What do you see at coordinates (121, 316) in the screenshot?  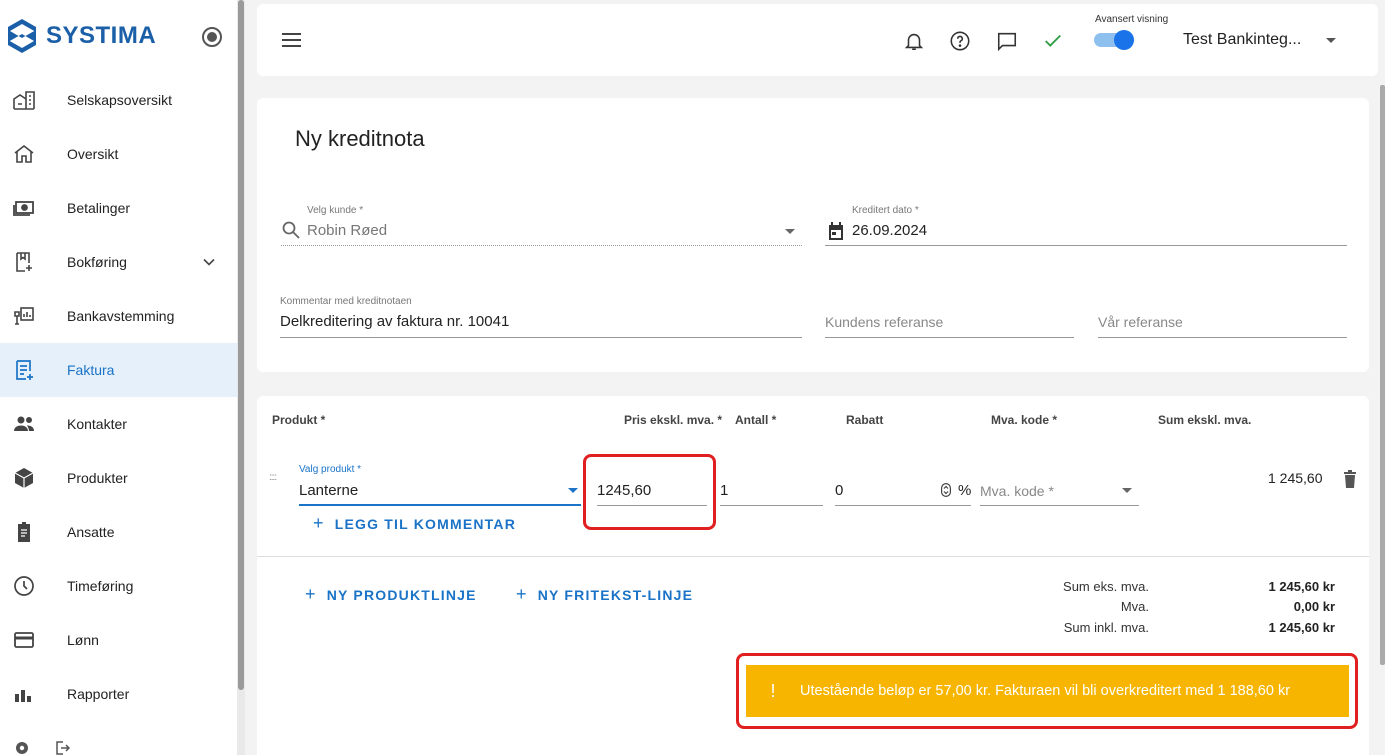 I see `sidebar-item-label: Bankavstemming` at bounding box center [121, 316].